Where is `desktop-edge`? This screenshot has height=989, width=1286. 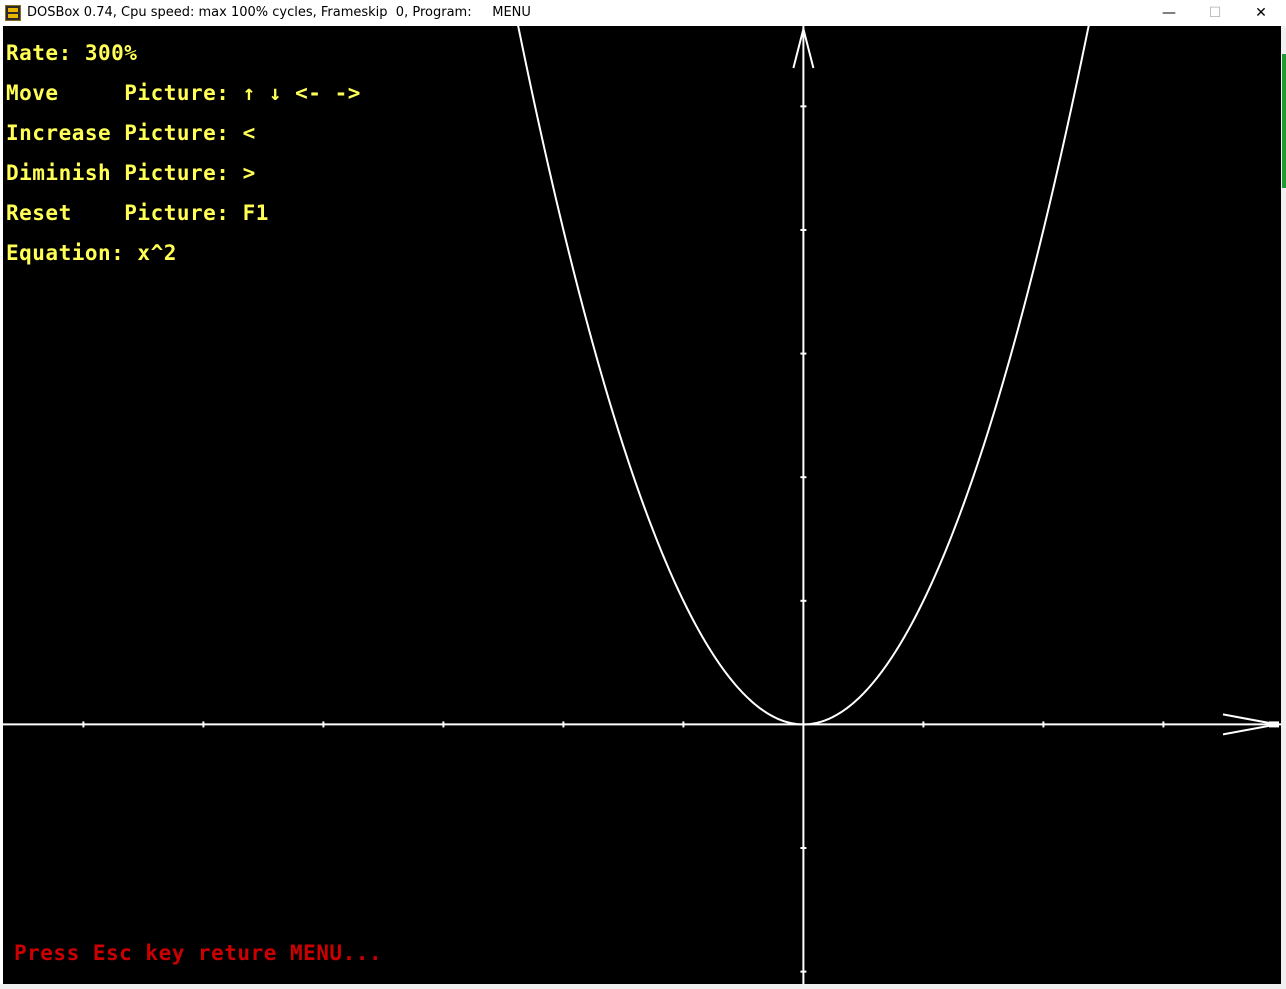 desktop-edge is located at coordinates (1283, 507).